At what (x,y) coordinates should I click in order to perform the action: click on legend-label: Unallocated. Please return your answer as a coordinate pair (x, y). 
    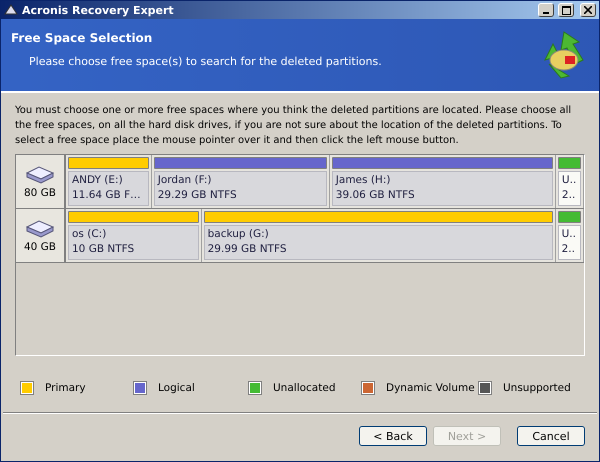
    Looking at the image, I should click on (304, 388).